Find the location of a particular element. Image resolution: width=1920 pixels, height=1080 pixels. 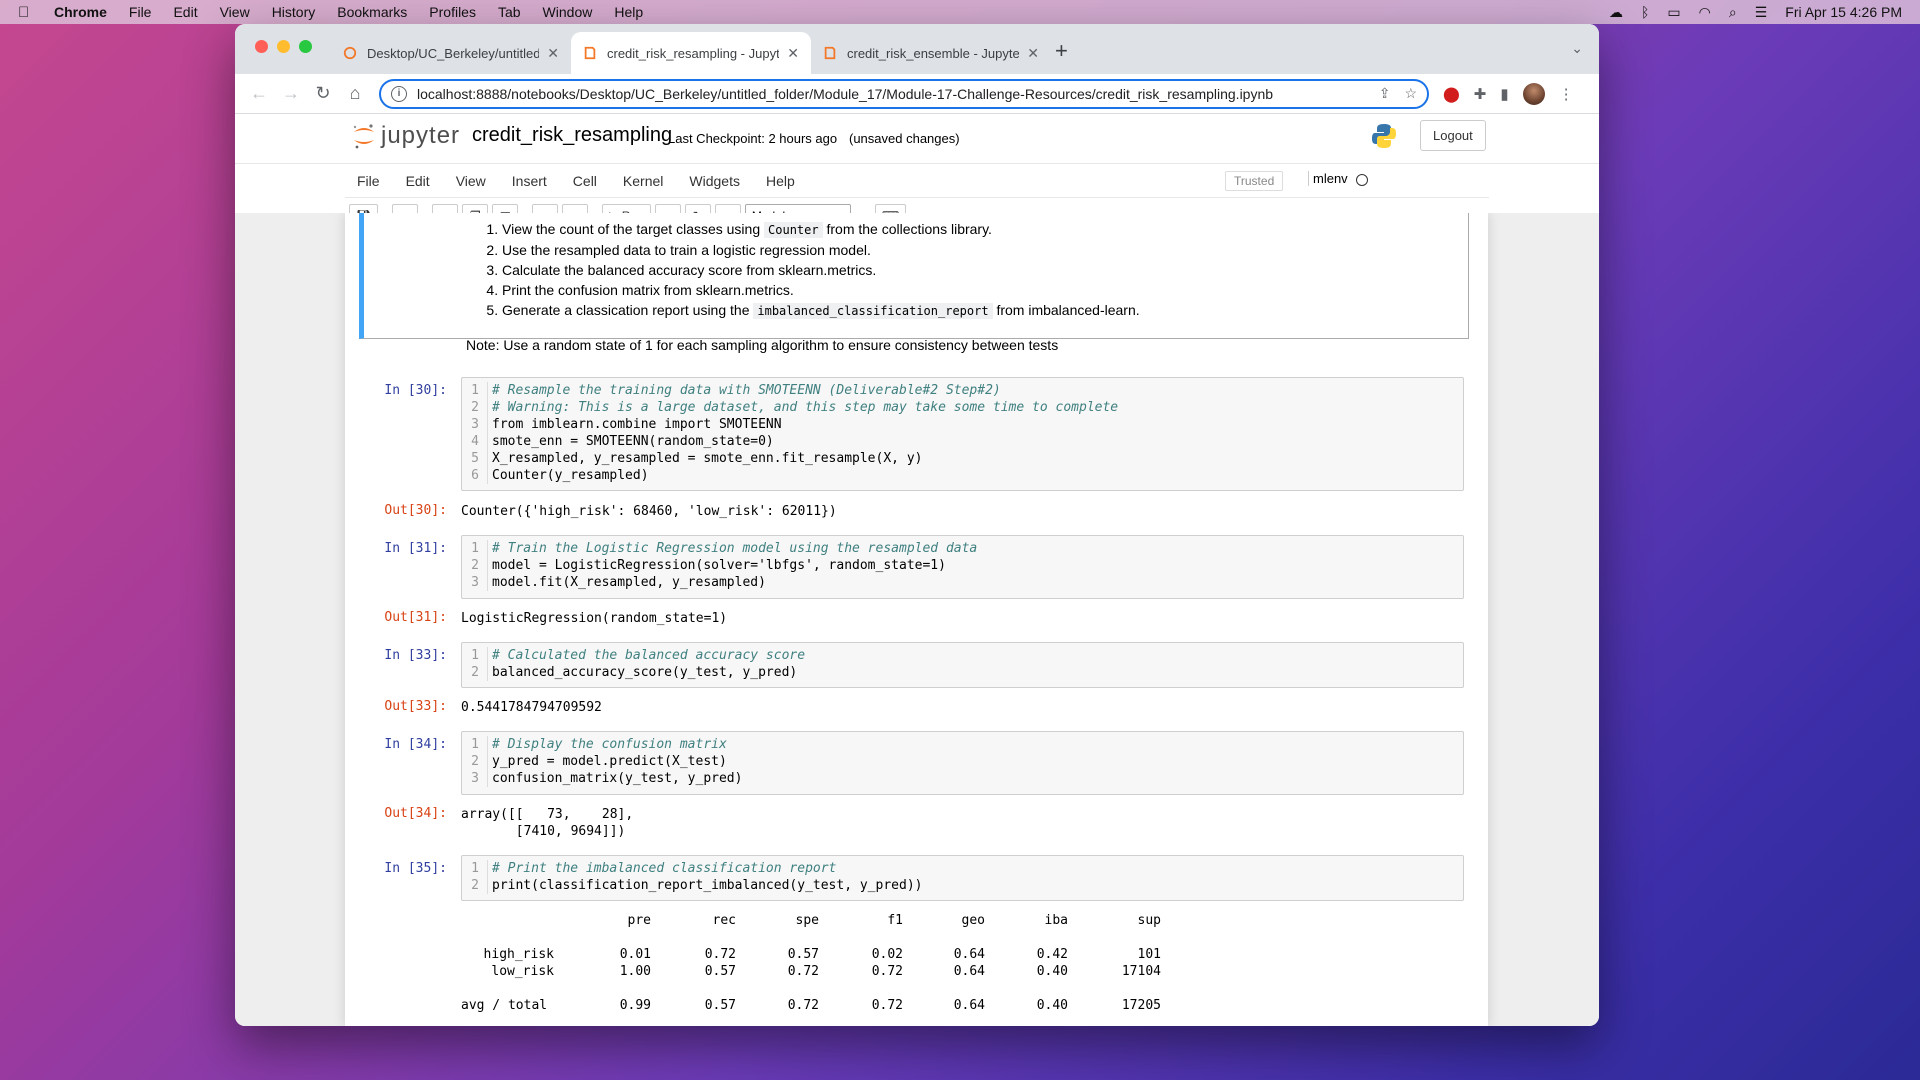

jupyter-logo-text: jupyter is located at coordinates (421, 135).